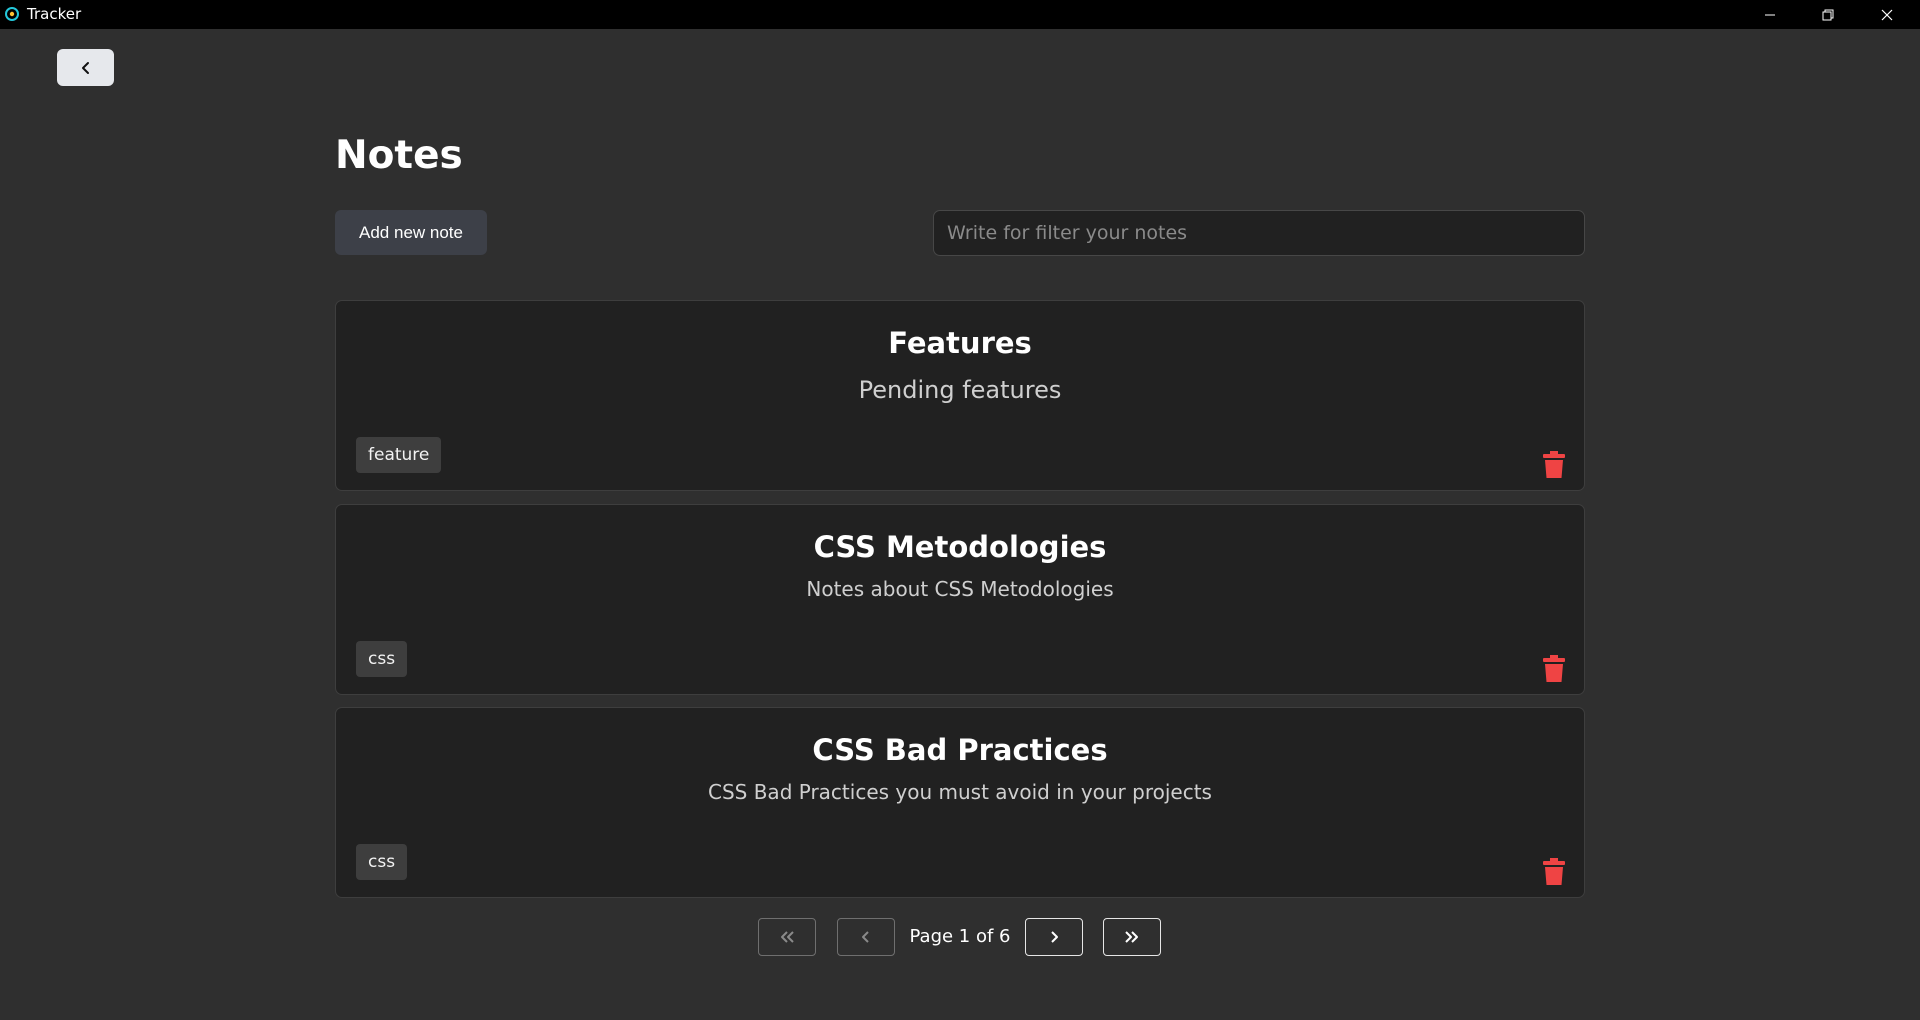 Image resolution: width=1920 pixels, height=1020 pixels. I want to click on previous-page-button, so click(866, 937).